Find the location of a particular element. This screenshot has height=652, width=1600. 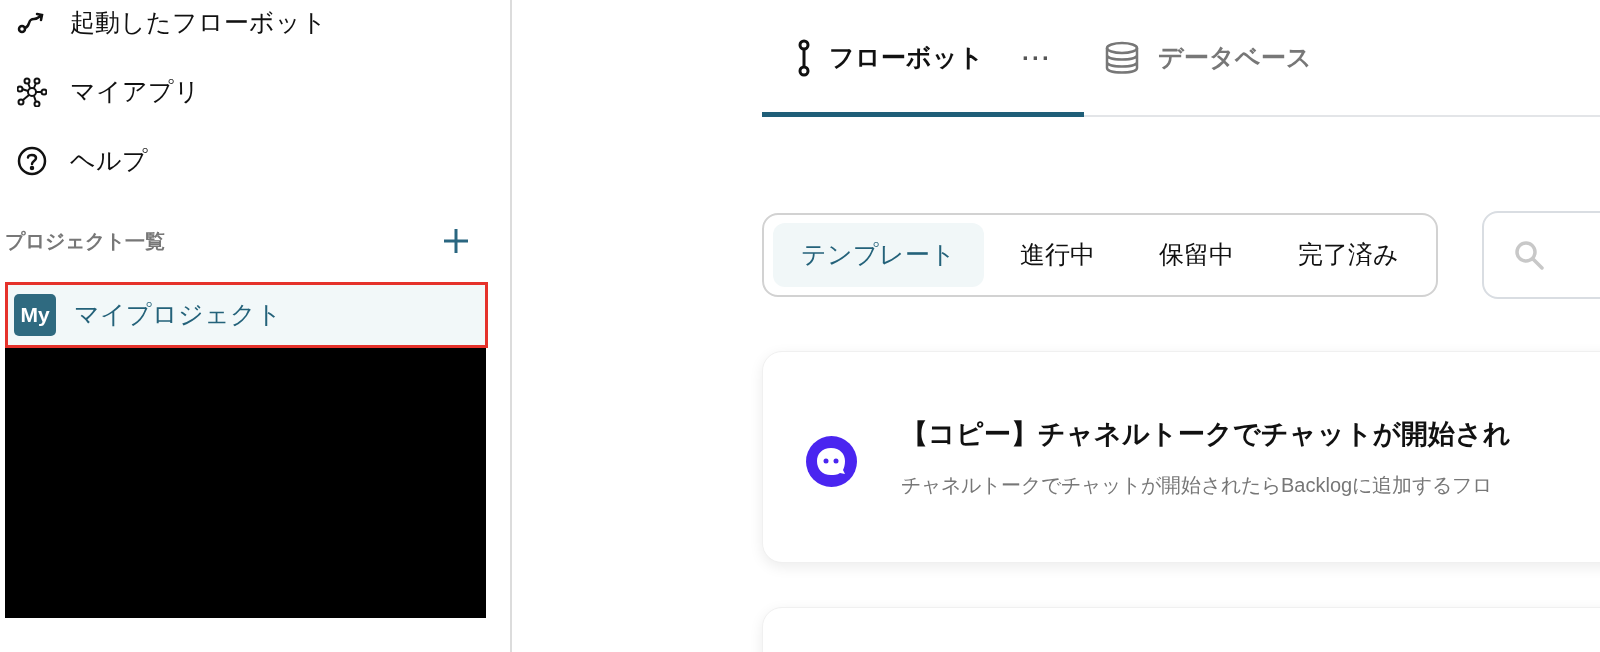

filter-tab: 完了済み is located at coordinates (1348, 255).